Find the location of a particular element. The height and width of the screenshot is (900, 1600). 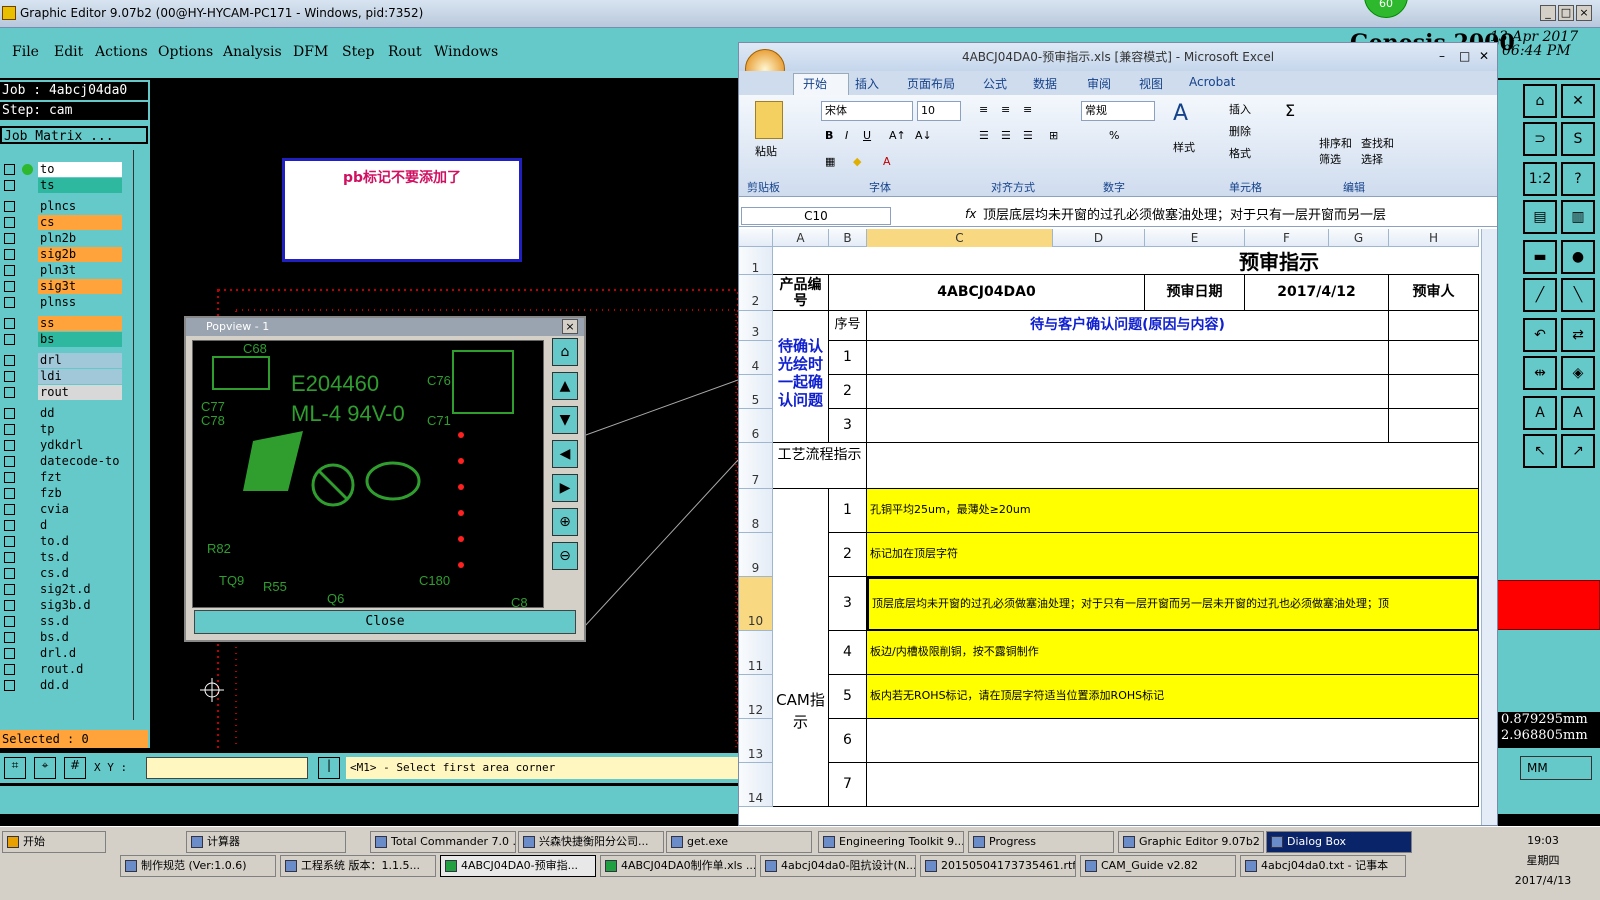

cam-instruction: 板内若无ROHS标记，请在顶层字符适当位置添加ROHS标记 is located at coordinates (1173, 697).